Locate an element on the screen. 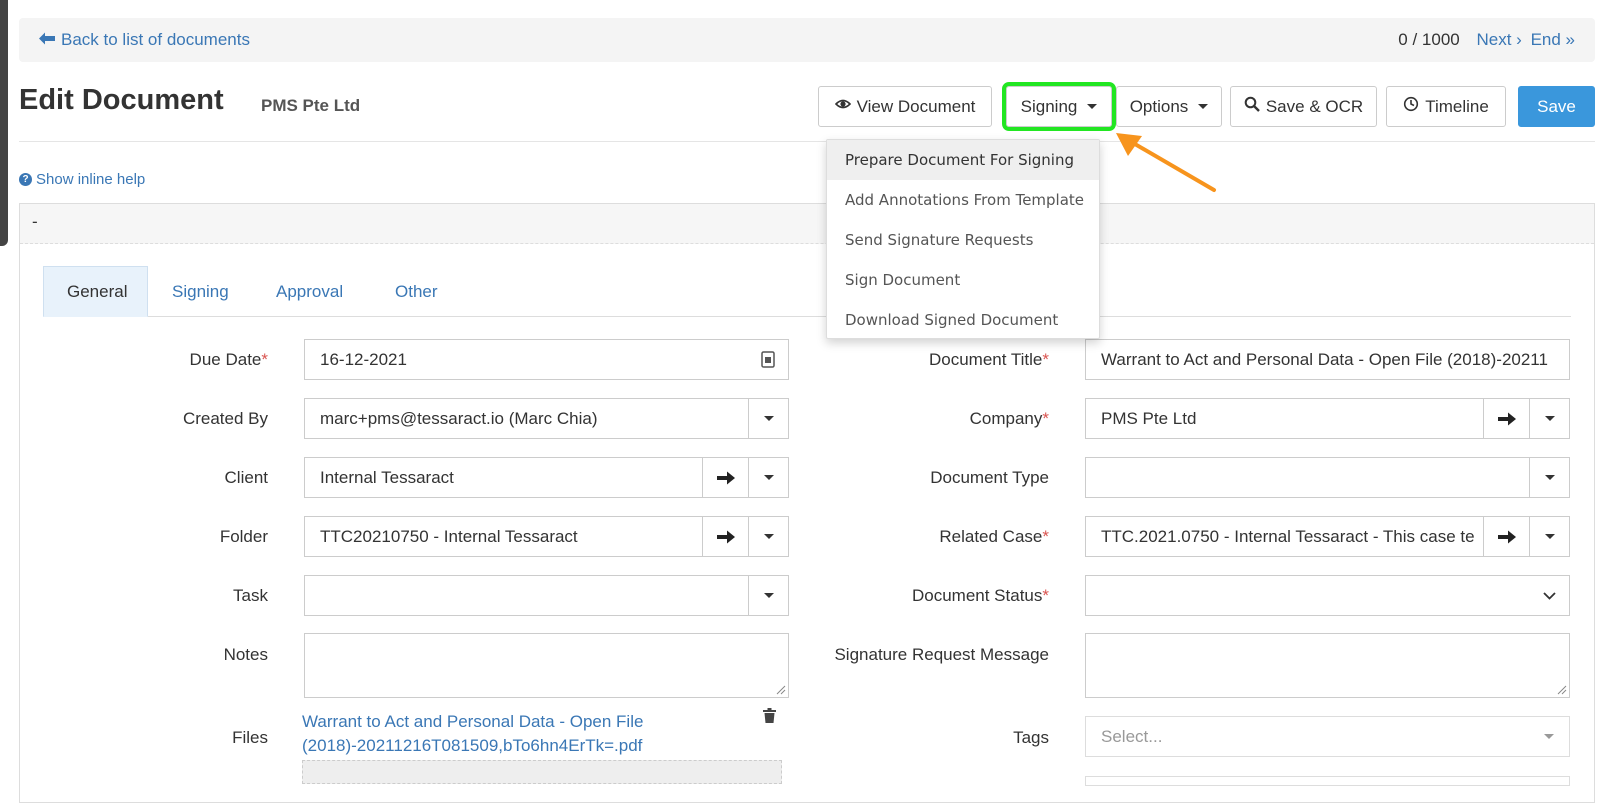  created-by-value: marc+pms@tessaract.io (Marc Chia) is located at coordinates (459, 418).